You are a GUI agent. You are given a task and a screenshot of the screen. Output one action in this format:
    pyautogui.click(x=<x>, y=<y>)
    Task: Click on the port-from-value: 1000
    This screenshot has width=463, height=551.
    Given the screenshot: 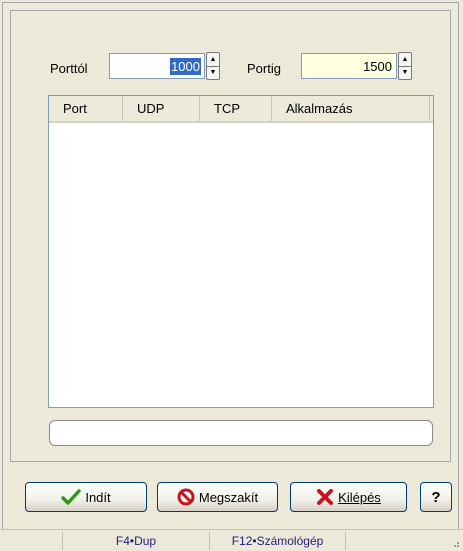 What is the action you would take?
    pyautogui.click(x=185, y=66)
    